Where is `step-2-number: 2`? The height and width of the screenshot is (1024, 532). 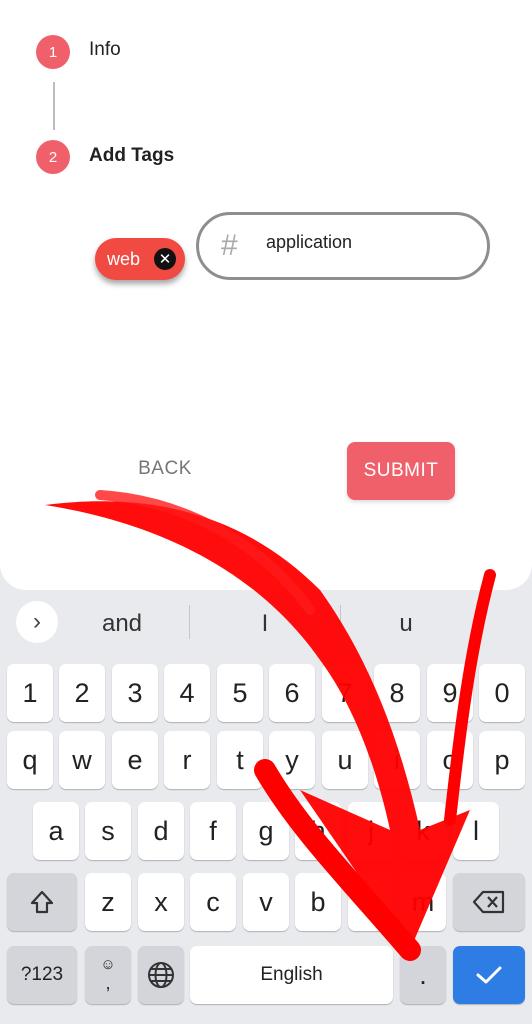
step-2-number: 2 is located at coordinates (53, 157).